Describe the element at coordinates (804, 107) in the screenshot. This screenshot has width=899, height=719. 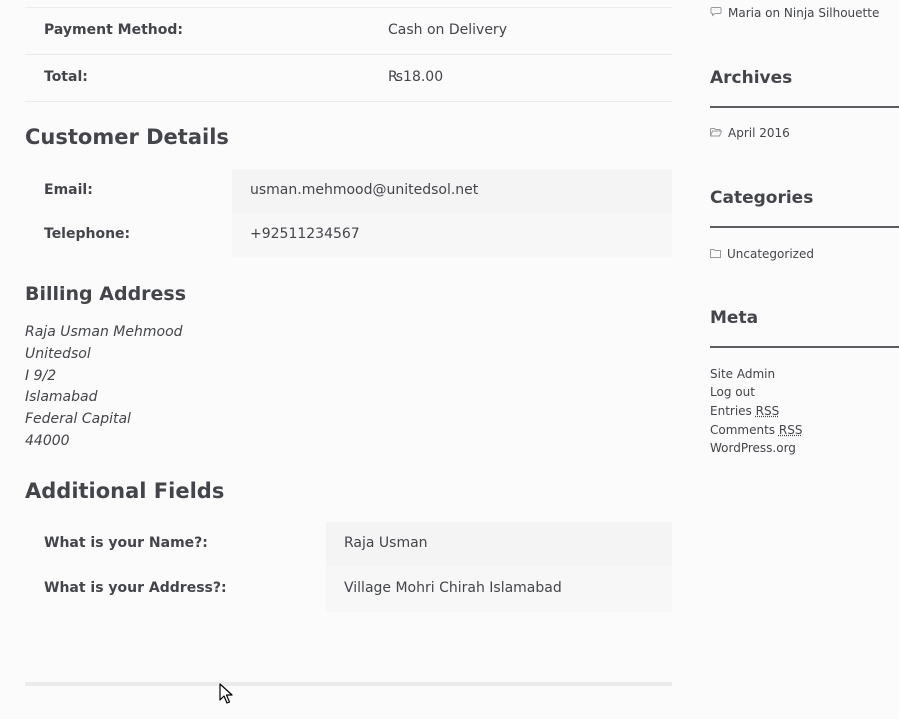
I see `archives-rule` at that location.